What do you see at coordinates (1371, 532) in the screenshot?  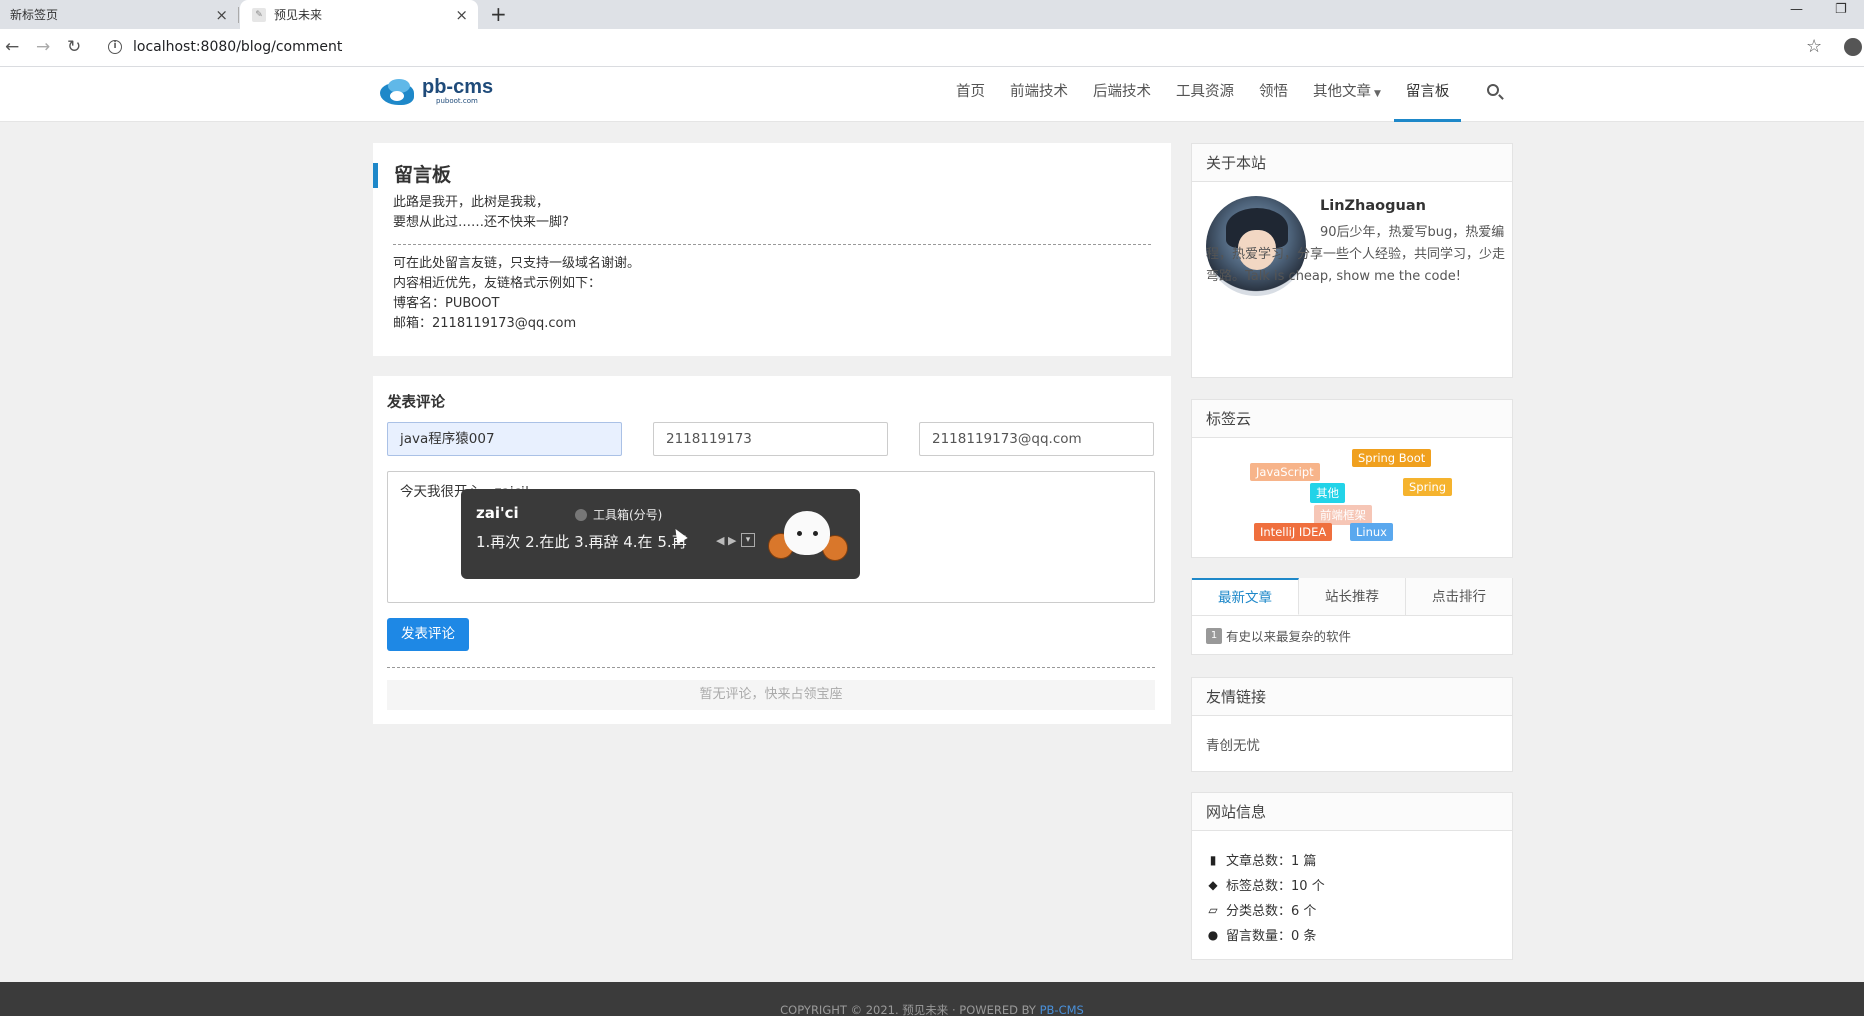 I see `tag-linux: Linux` at bounding box center [1371, 532].